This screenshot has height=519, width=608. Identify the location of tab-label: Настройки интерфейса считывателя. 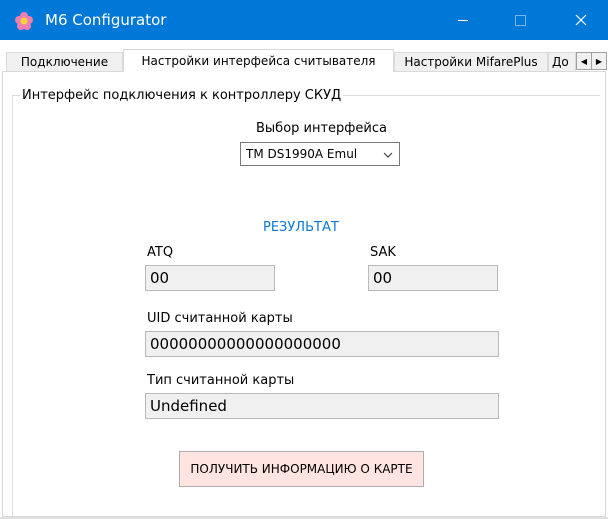
(258, 61).